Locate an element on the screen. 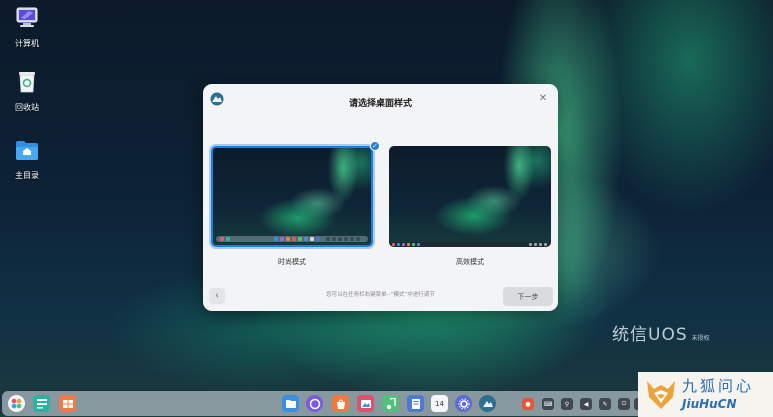 The height and width of the screenshot is (417, 773). watermark-sub: 未授权 is located at coordinates (700, 338).